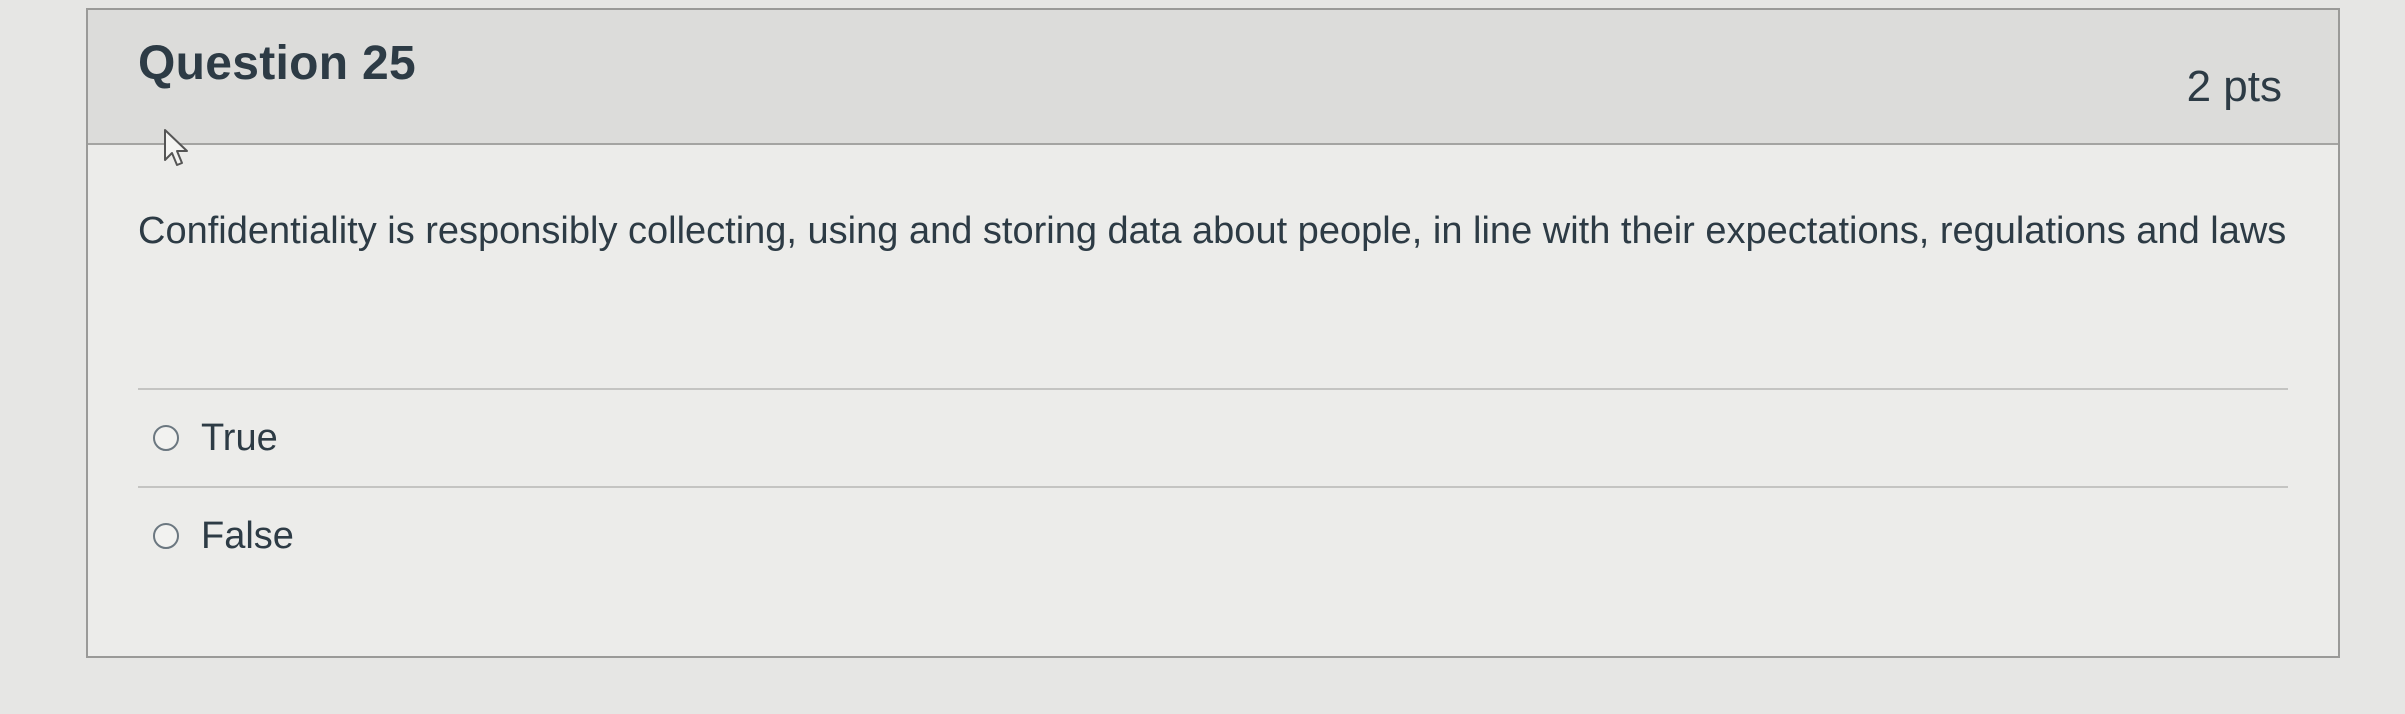 This screenshot has width=2405, height=714. What do you see at coordinates (1213, 438) in the screenshot?
I see `answer-option-true: True` at bounding box center [1213, 438].